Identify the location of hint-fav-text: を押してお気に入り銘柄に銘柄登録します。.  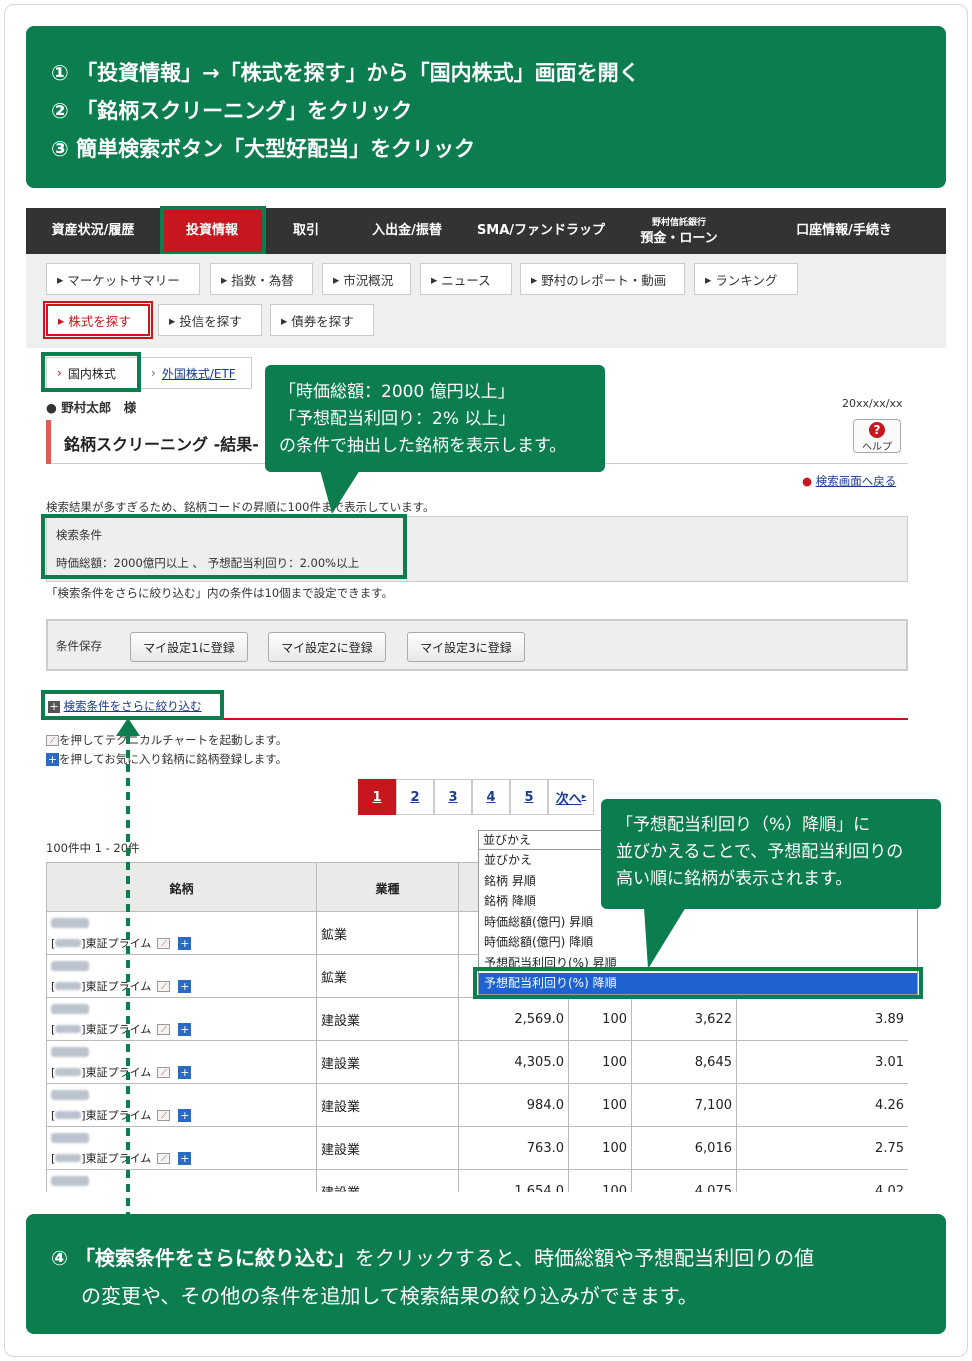
(173, 759).